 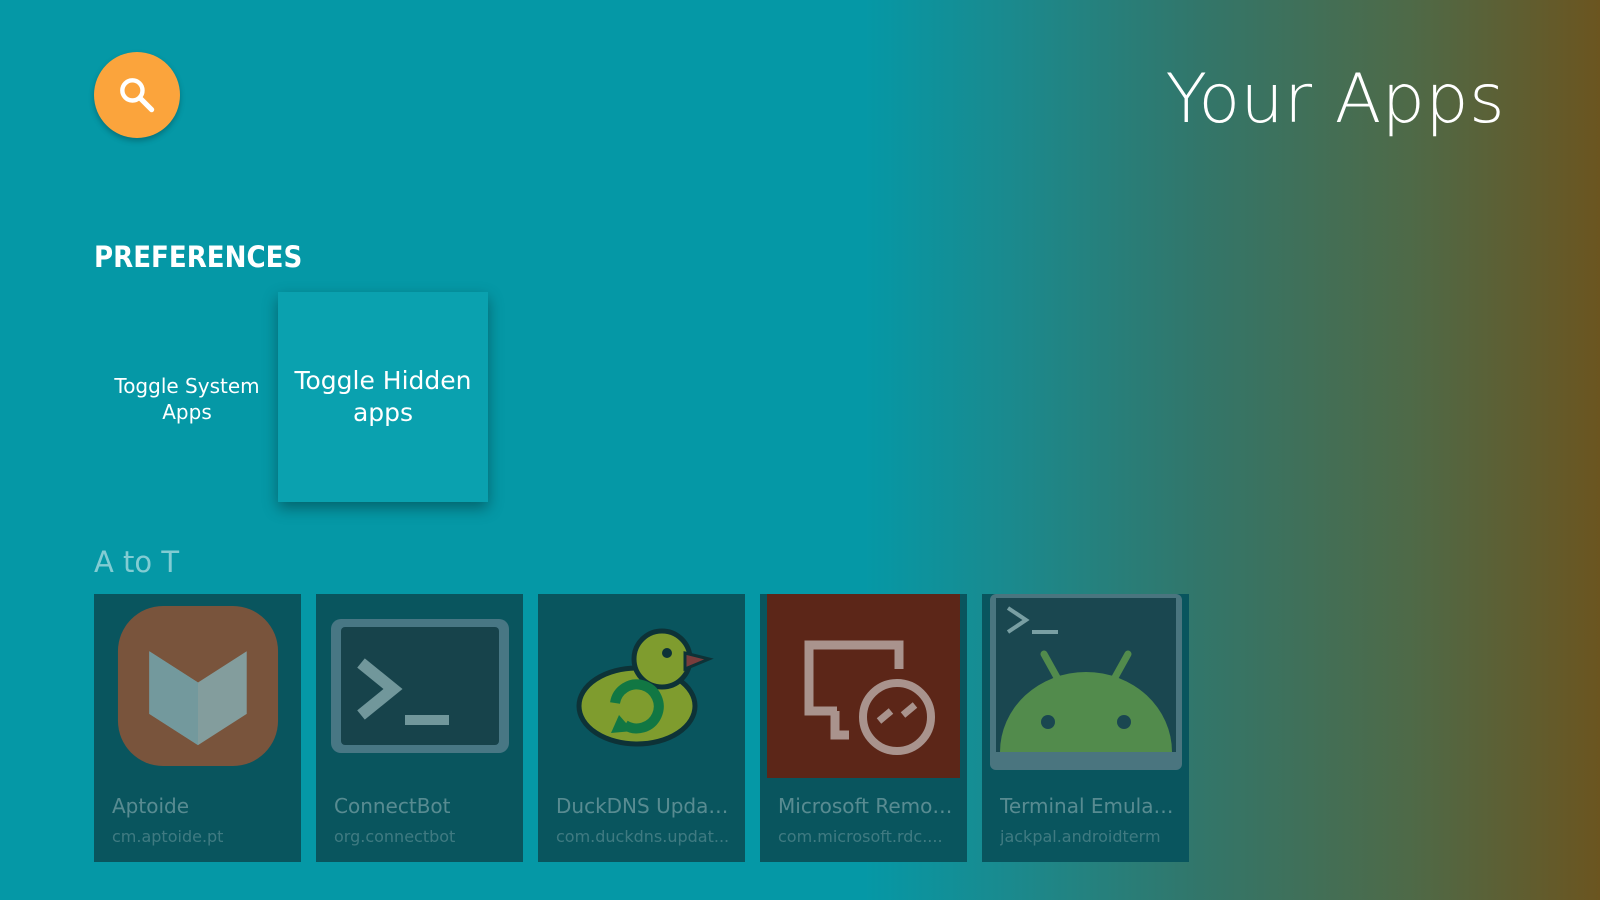 I want to click on page-title: Your Apps, so click(x=1335, y=99).